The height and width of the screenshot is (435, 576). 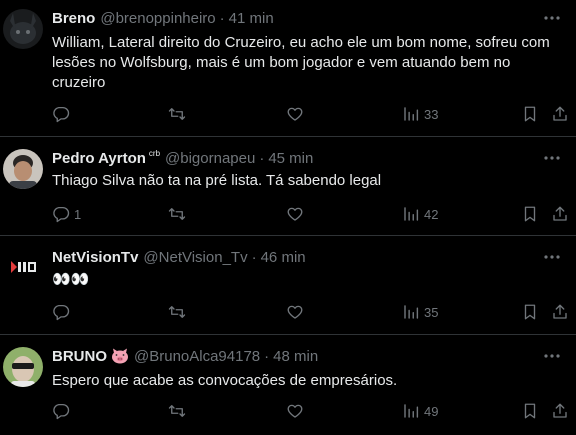 I want to click on user-handle: @BrunoAlca94178, so click(x=197, y=356).